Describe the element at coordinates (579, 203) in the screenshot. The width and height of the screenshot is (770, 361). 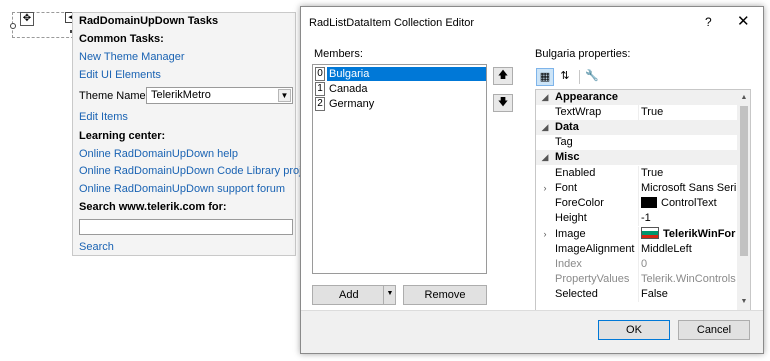
I see `property-name: ForeColor` at that location.